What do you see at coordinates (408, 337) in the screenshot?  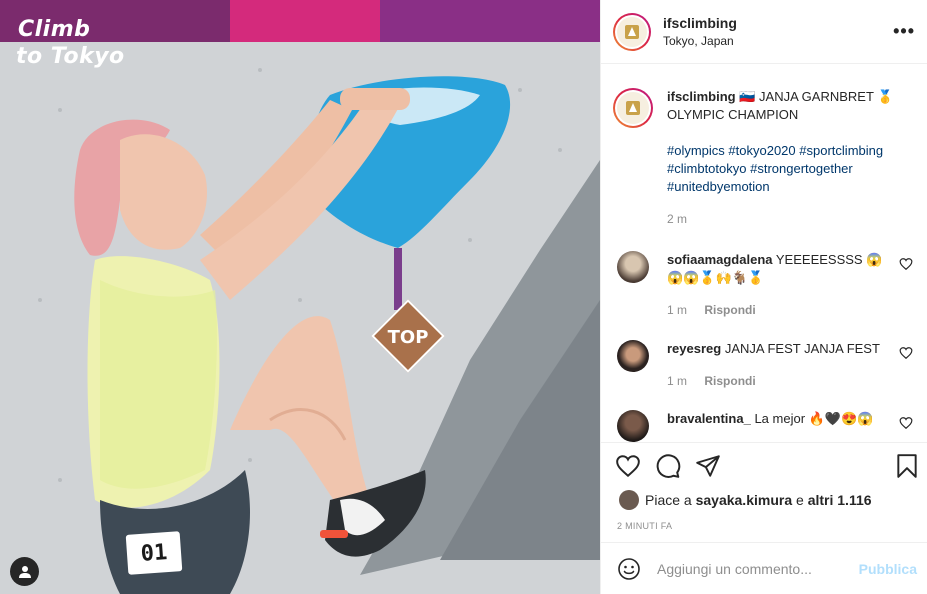 I see `top-badge-label: TOP` at bounding box center [408, 337].